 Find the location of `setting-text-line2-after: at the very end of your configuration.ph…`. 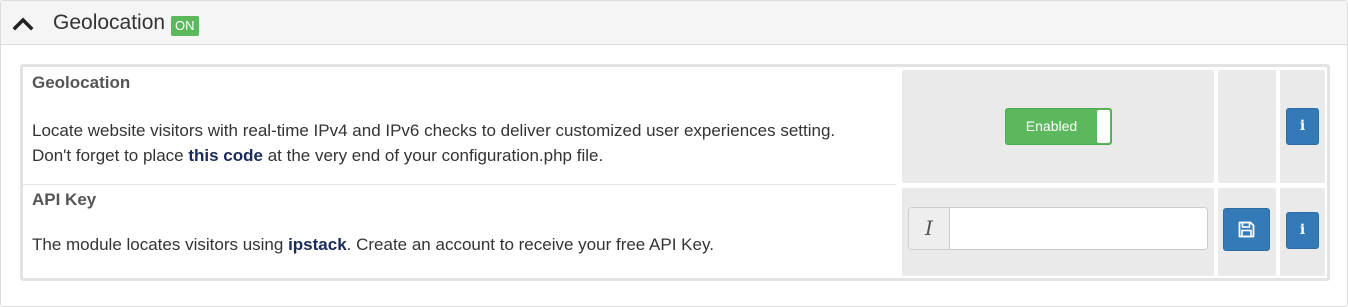

setting-text-line2-after: at the very end of your configuration.ph… is located at coordinates (433, 155).